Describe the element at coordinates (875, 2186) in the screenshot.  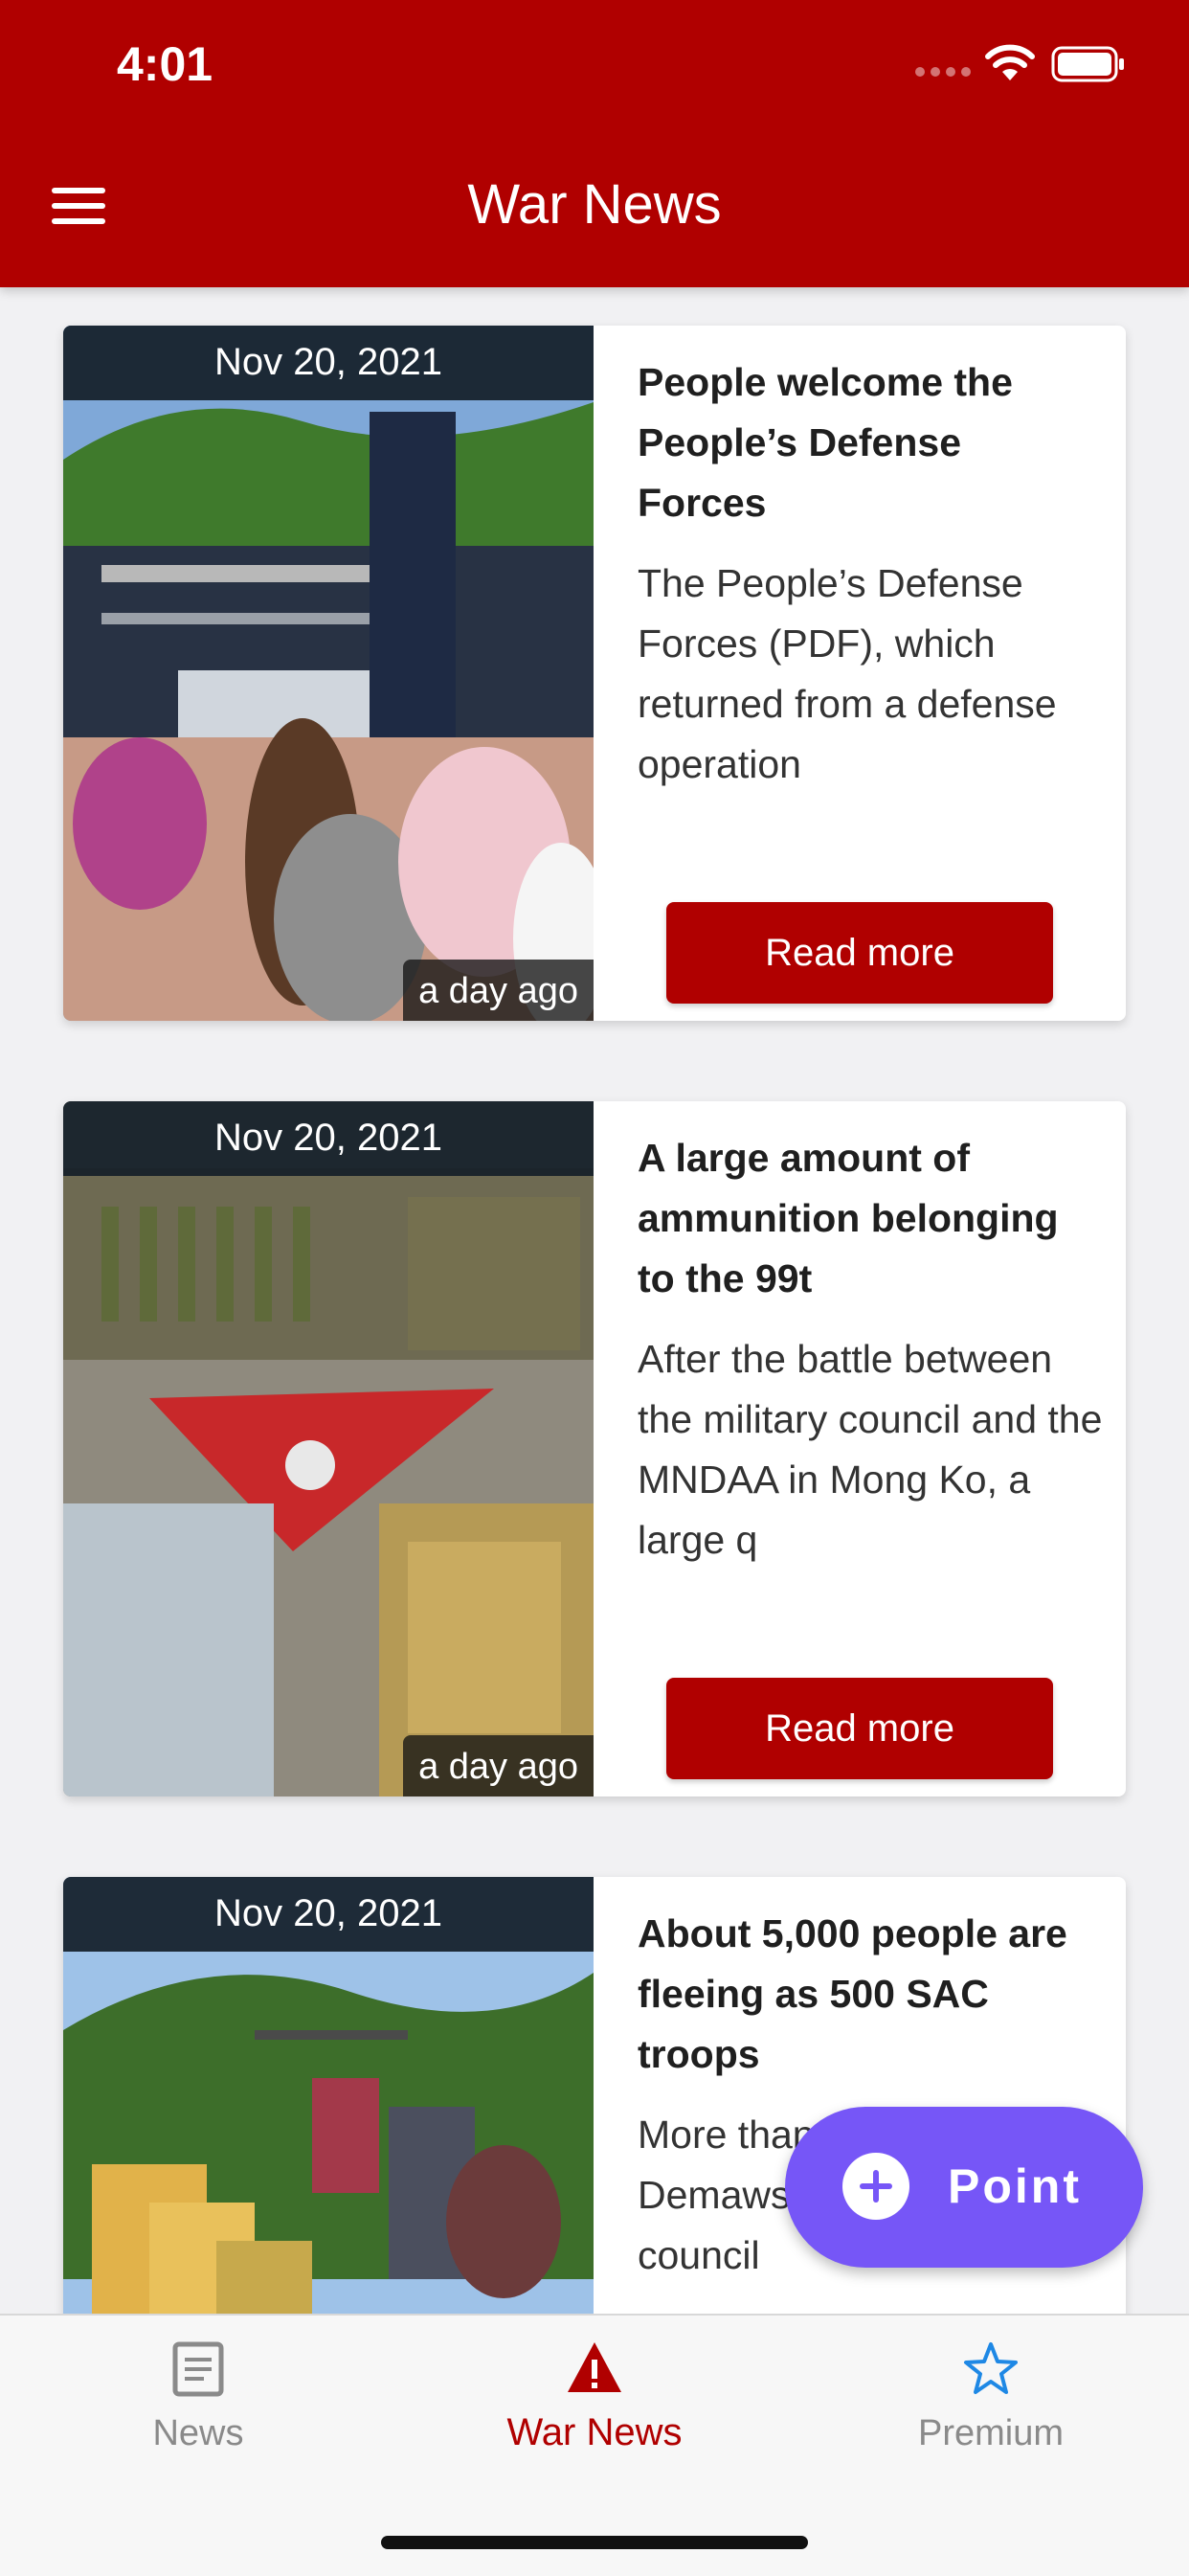
I see `plus-circle-icon` at that location.